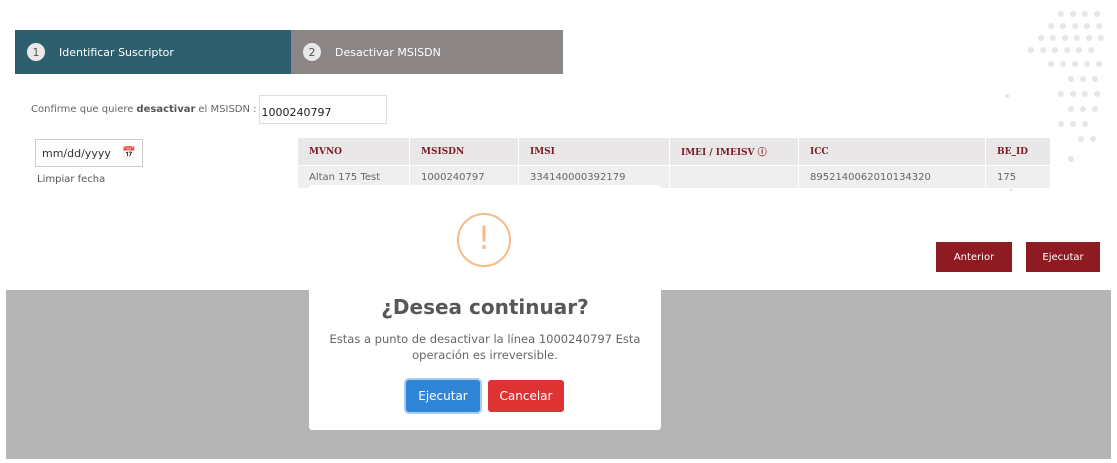 Image resolution: width=1117 pixels, height=463 pixels. I want to click on cell-icc: 8952140062010134320, so click(892, 177).